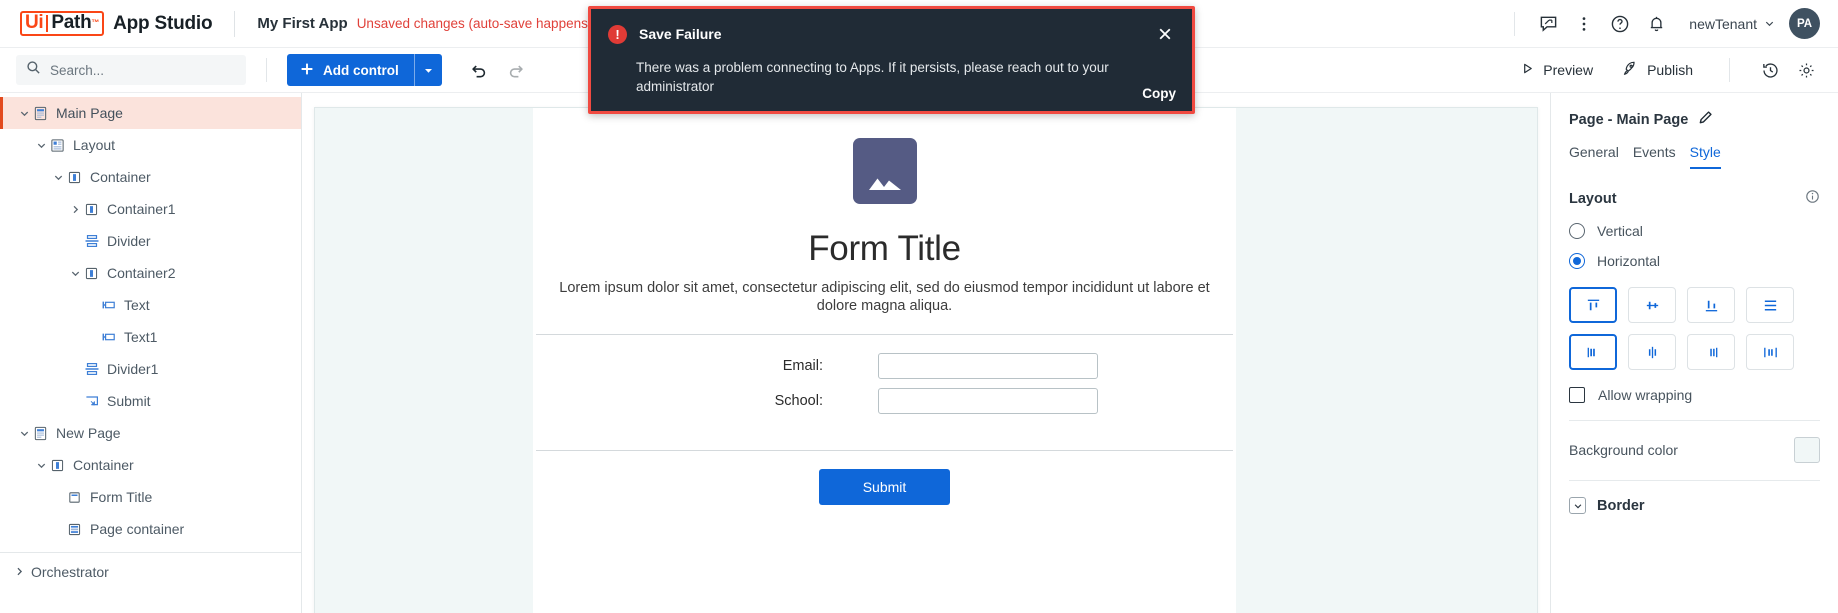  I want to click on add-control-button: Add control, so click(364, 70).